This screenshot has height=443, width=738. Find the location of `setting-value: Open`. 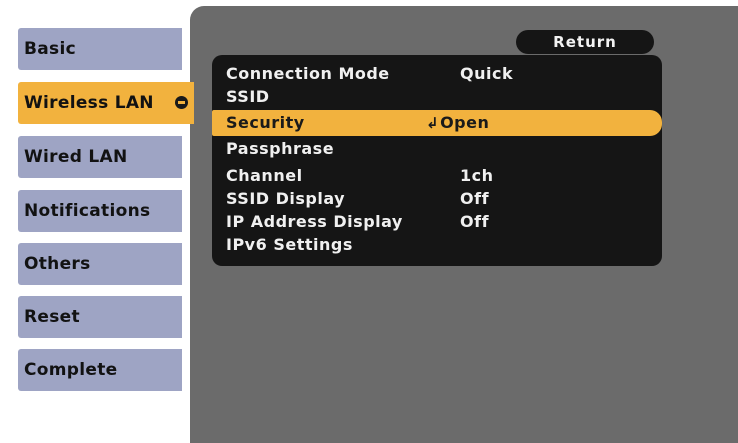

setting-value: Open is located at coordinates (465, 122).